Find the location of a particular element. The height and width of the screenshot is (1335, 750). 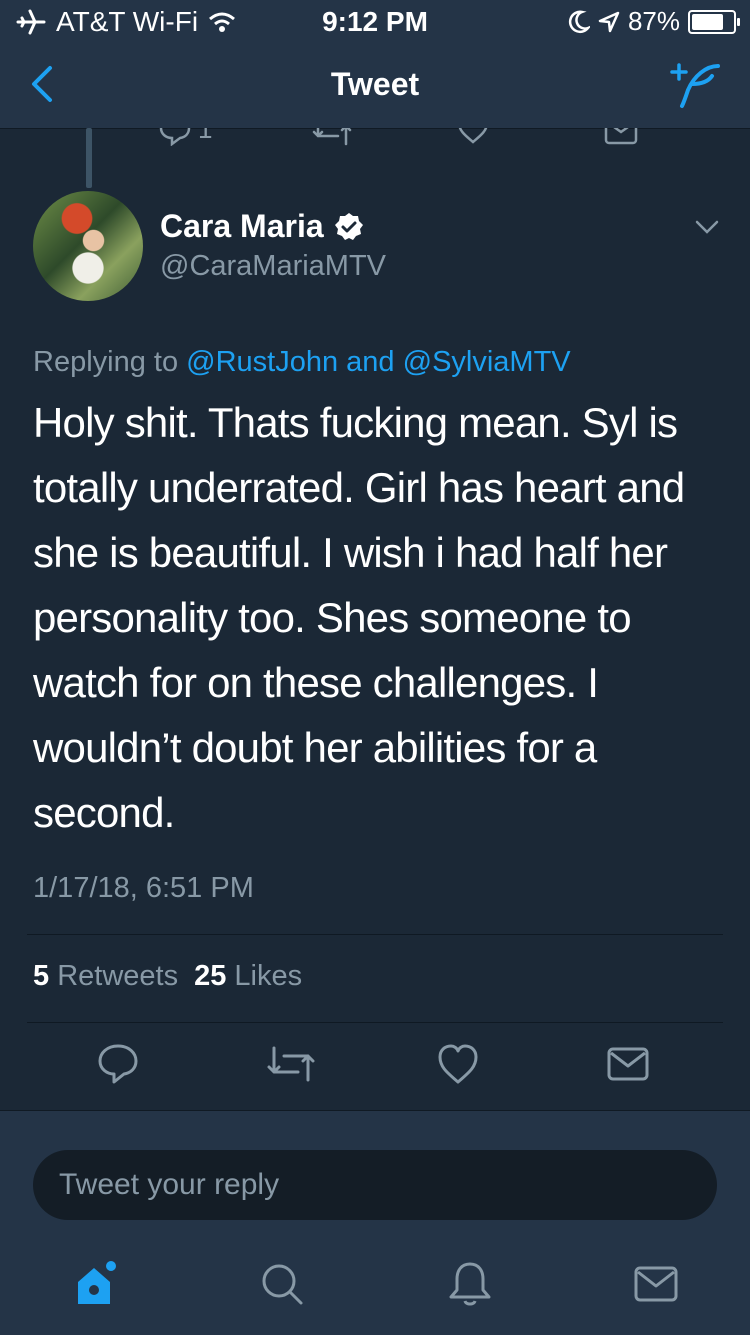

reply-mention-1: @RustJohn is located at coordinates (262, 362).